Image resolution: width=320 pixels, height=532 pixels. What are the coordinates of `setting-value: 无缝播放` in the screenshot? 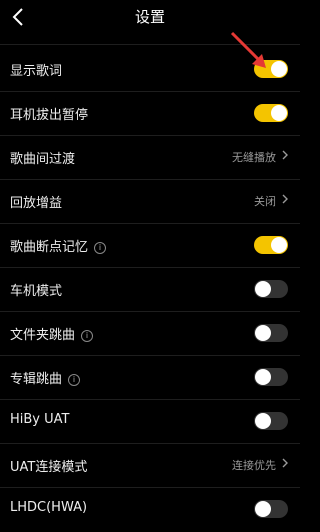 It's located at (254, 157).